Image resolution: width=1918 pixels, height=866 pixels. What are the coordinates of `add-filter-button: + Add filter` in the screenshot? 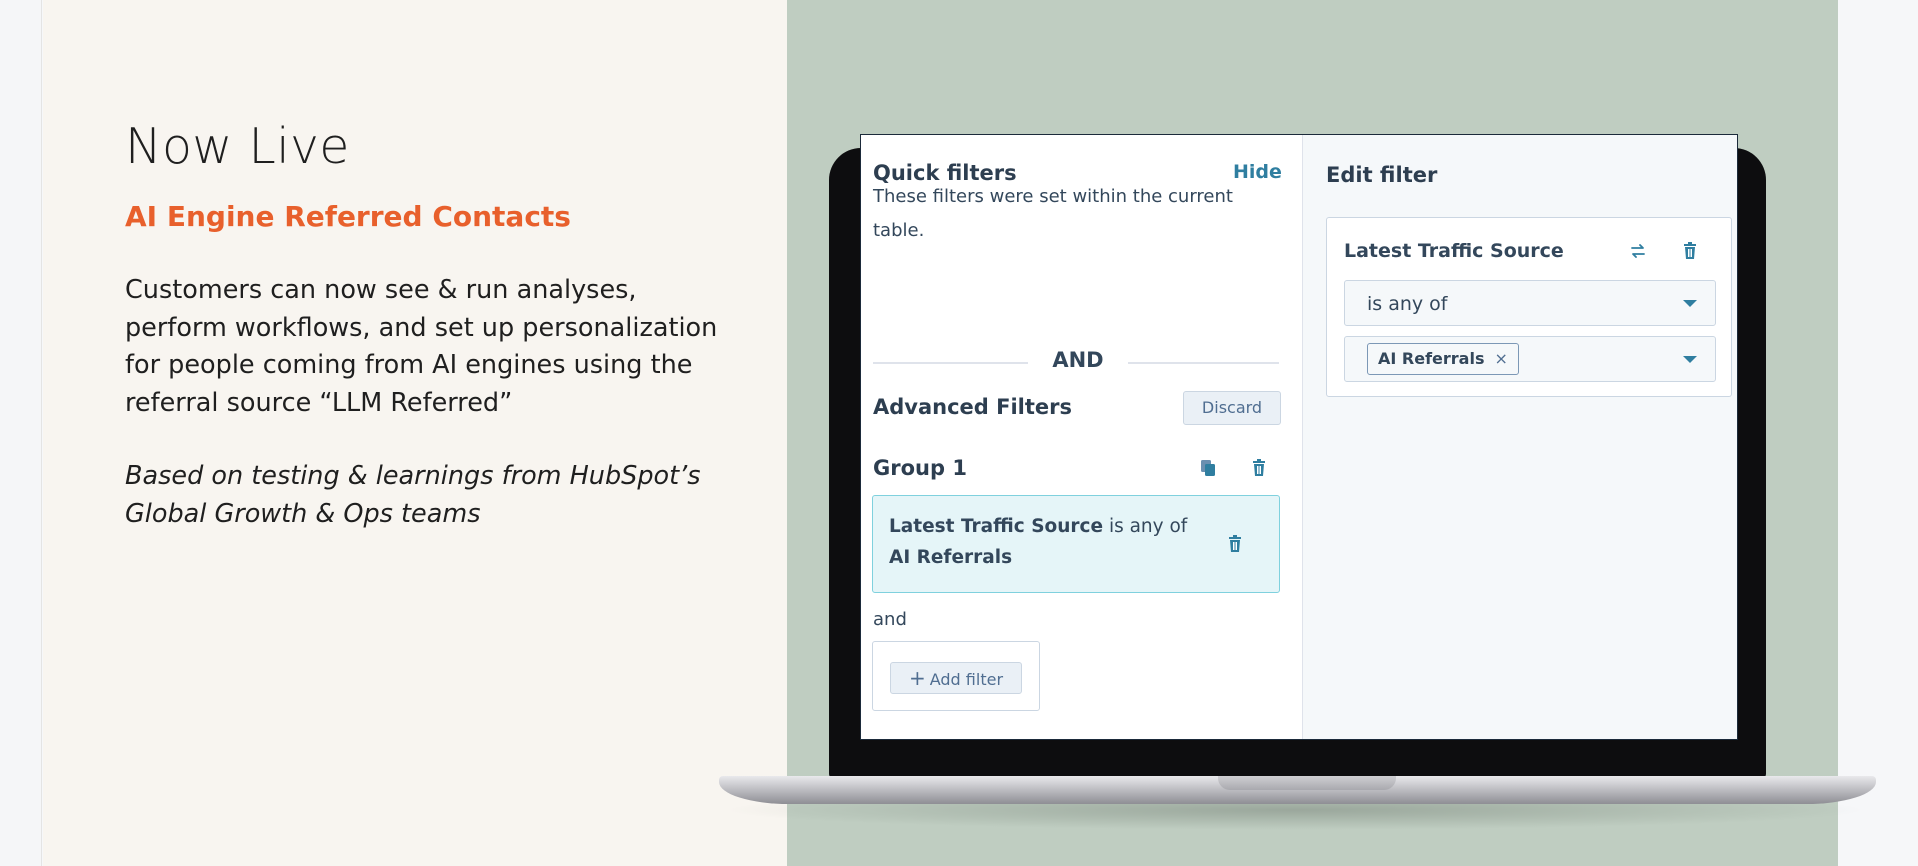 It's located at (956, 678).